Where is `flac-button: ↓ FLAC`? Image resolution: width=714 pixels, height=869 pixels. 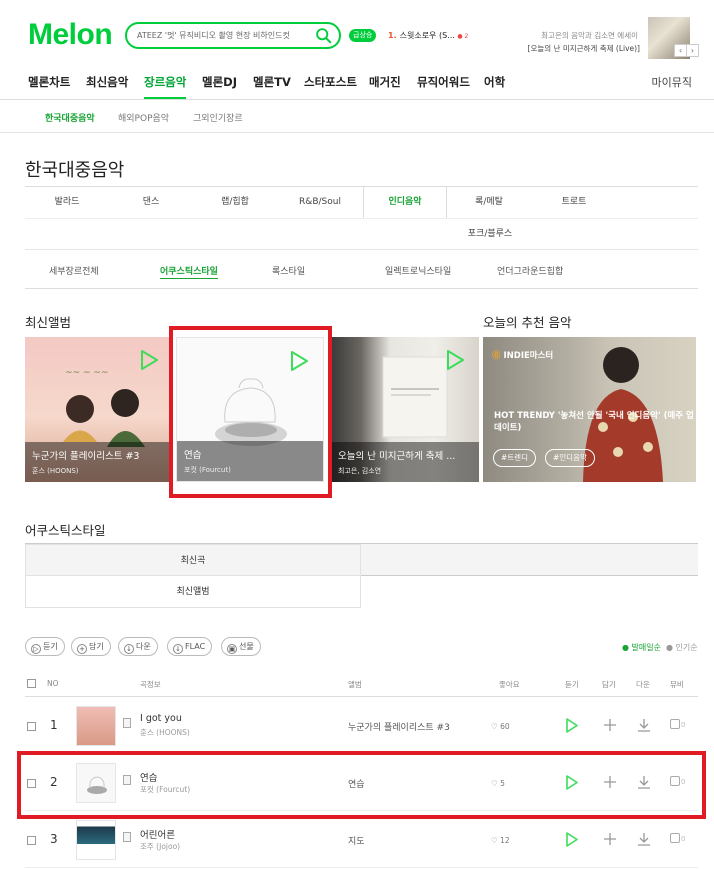 flac-button: ↓ FLAC is located at coordinates (190, 646).